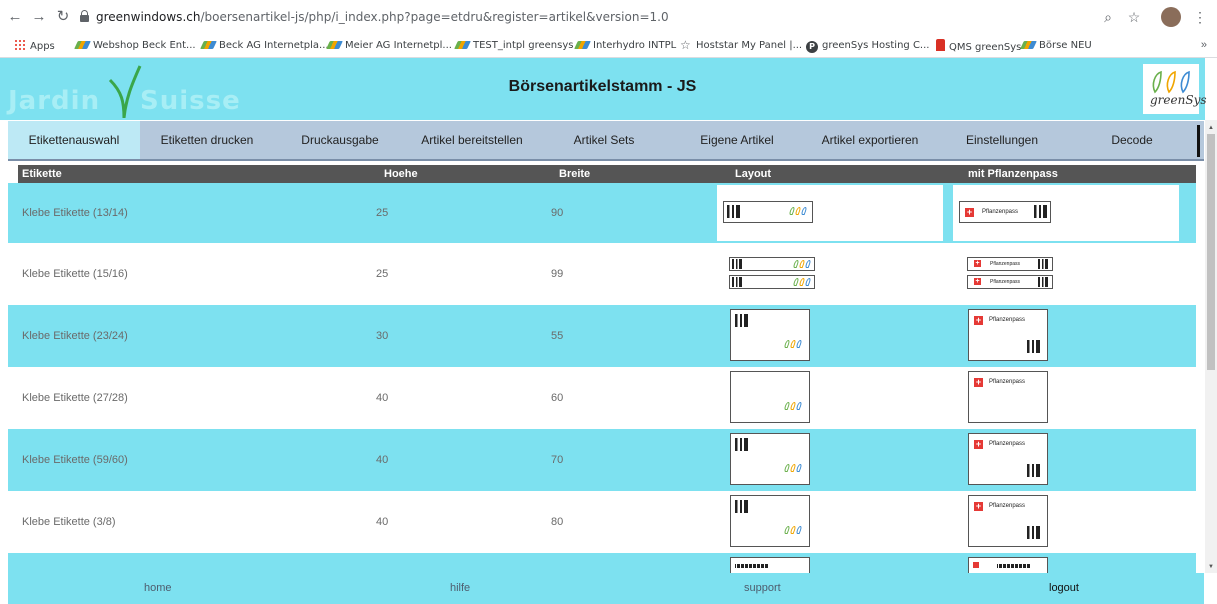 The height and width of the screenshot is (604, 1217). Describe the element at coordinates (74, 140) in the screenshot. I see `tab-etikettenauswahl: Etikettenauswahl` at that location.